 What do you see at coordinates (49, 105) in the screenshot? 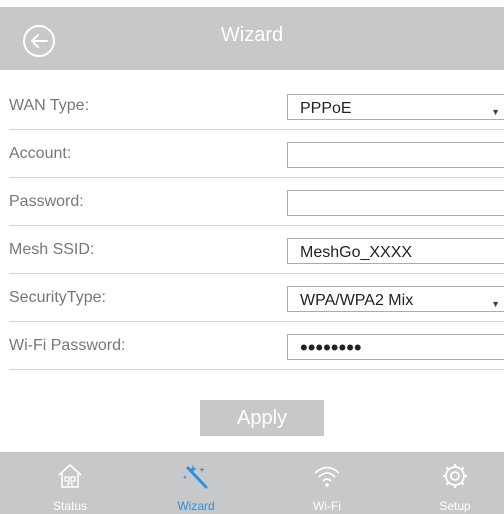
I see `wan-type-label: WAN Type:` at bounding box center [49, 105].